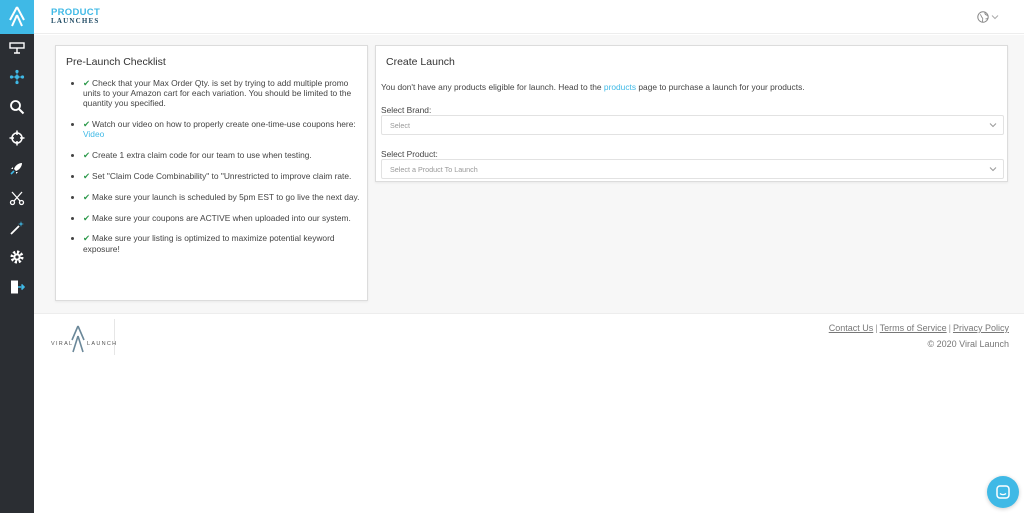  What do you see at coordinates (75, 21) in the screenshot?
I see `brand-subtitle: LAUNCHES` at bounding box center [75, 21].